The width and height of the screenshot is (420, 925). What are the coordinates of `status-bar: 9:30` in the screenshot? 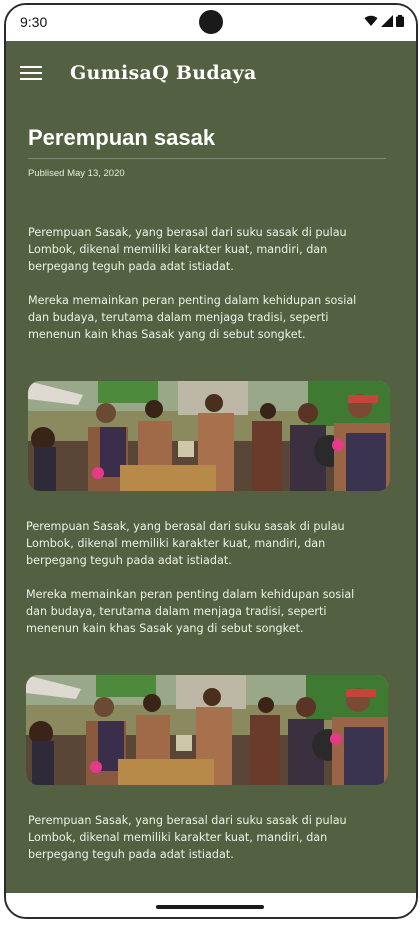 It's located at (211, 23).